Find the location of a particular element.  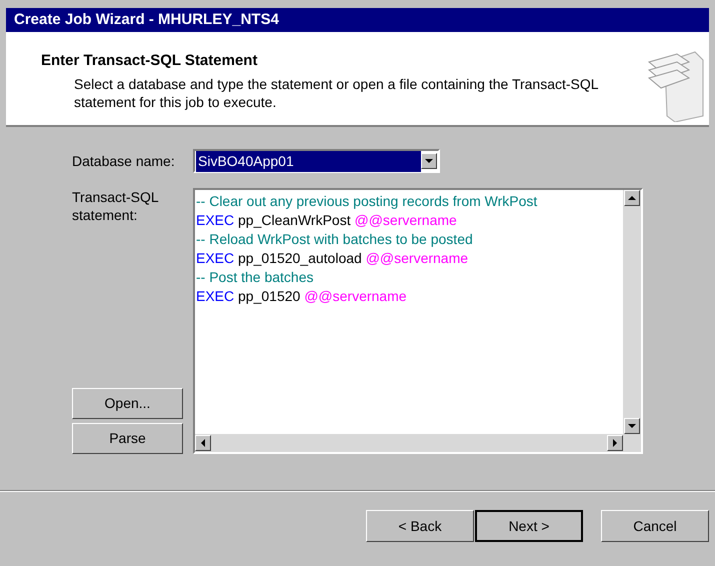

horizontal-scrollbar is located at coordinates (409, 443).